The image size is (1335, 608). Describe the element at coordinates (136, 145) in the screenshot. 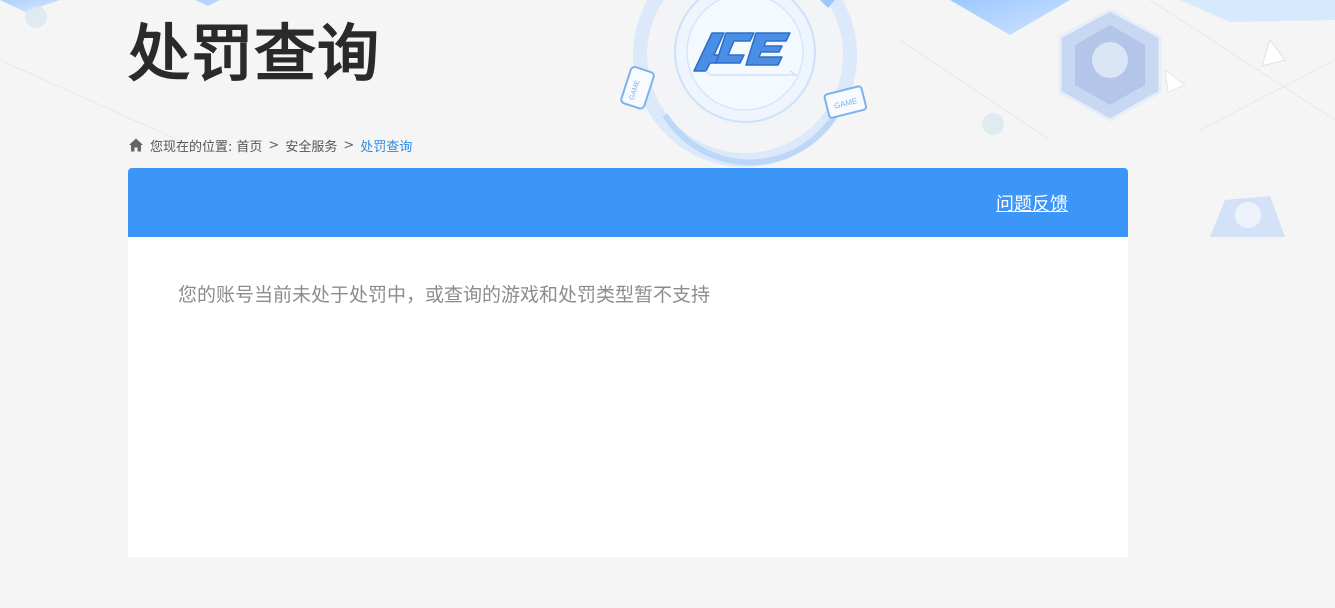

I see `home-icon` at that location.